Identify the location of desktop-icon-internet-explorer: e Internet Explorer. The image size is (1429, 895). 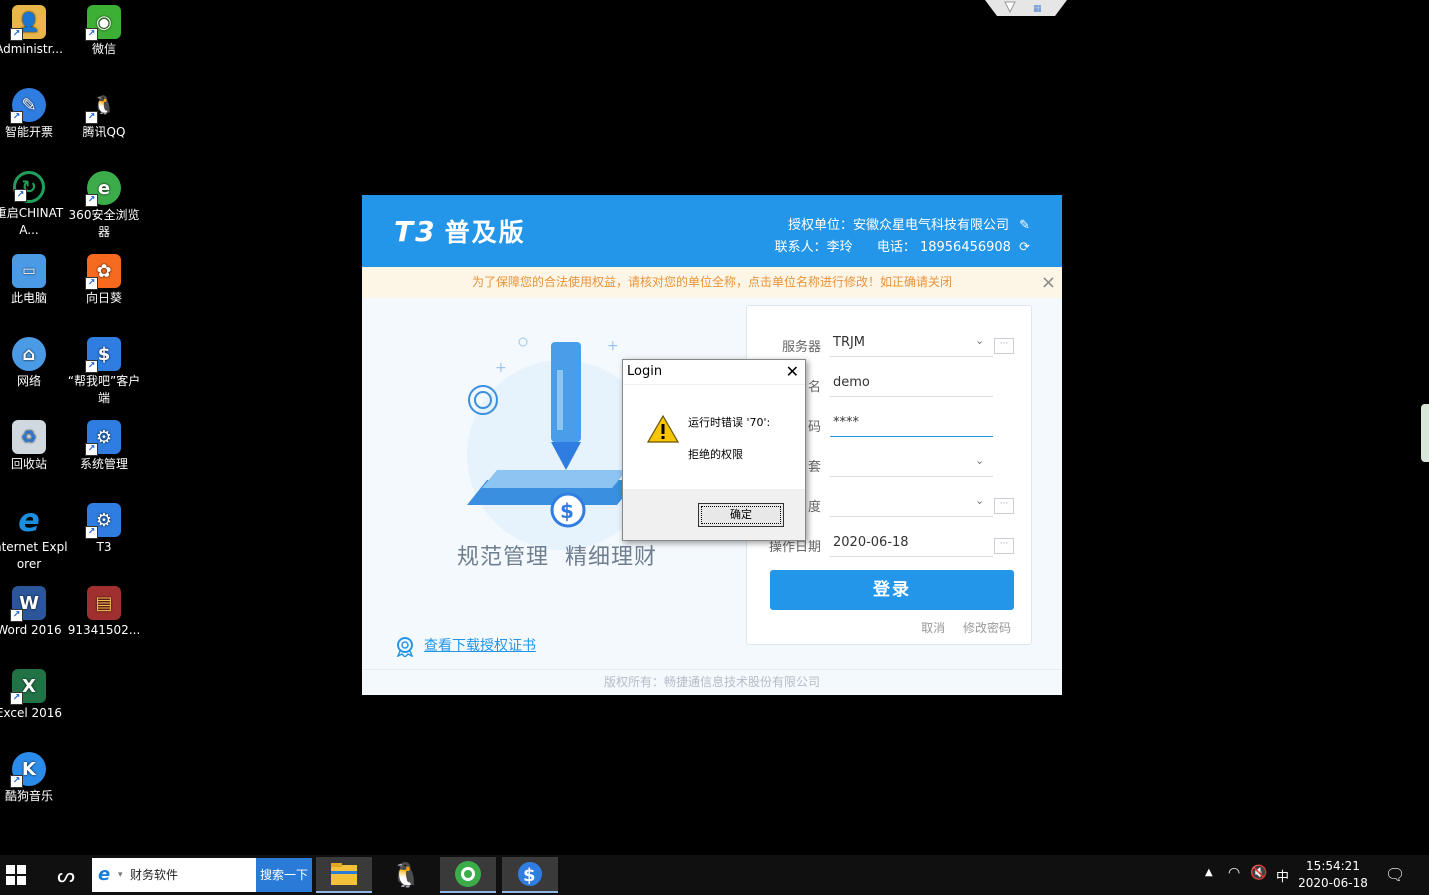
(34, 538).